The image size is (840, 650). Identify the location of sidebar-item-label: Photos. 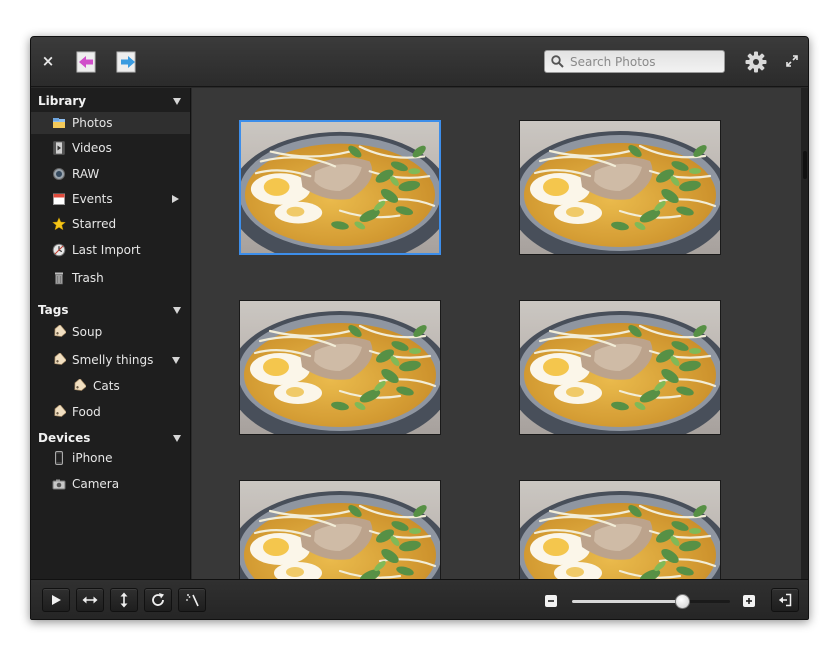
(92, 123).